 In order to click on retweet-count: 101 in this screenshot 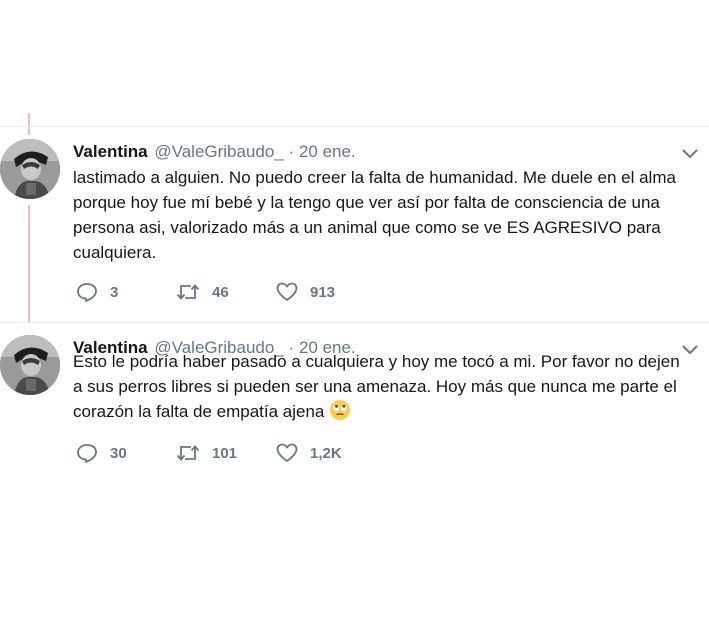, I will do `click(225, 453)`.